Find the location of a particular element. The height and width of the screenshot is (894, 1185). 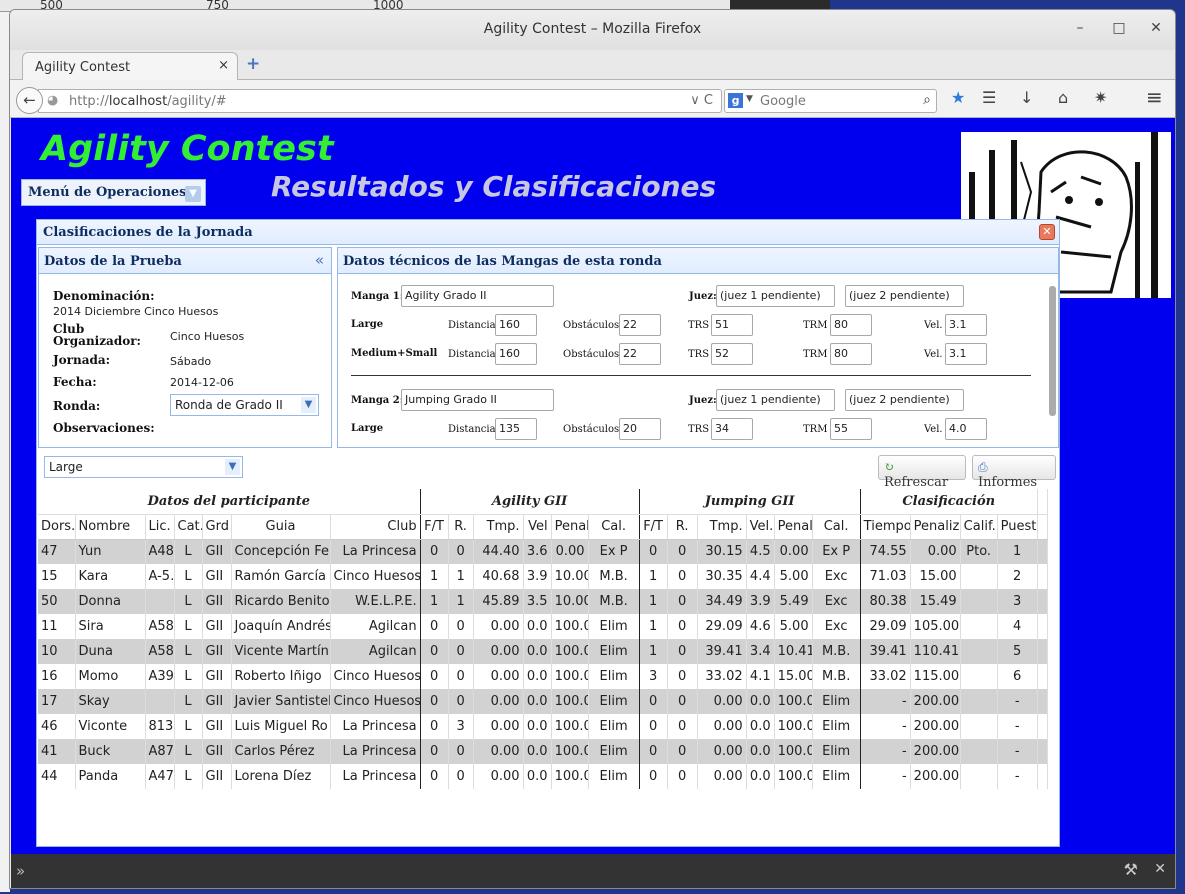

m1-large-distancia: 160 is located at coordinates (516, 325).